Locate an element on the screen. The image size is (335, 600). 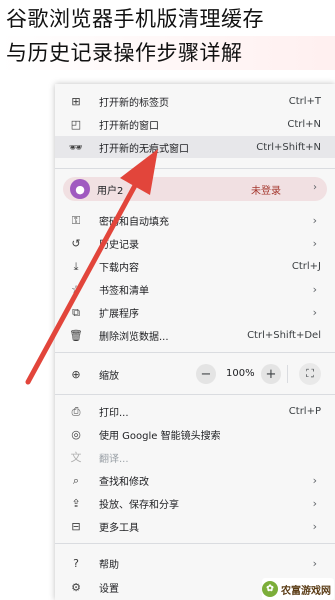
help-icon: ? is located at coordinates (76, 563).